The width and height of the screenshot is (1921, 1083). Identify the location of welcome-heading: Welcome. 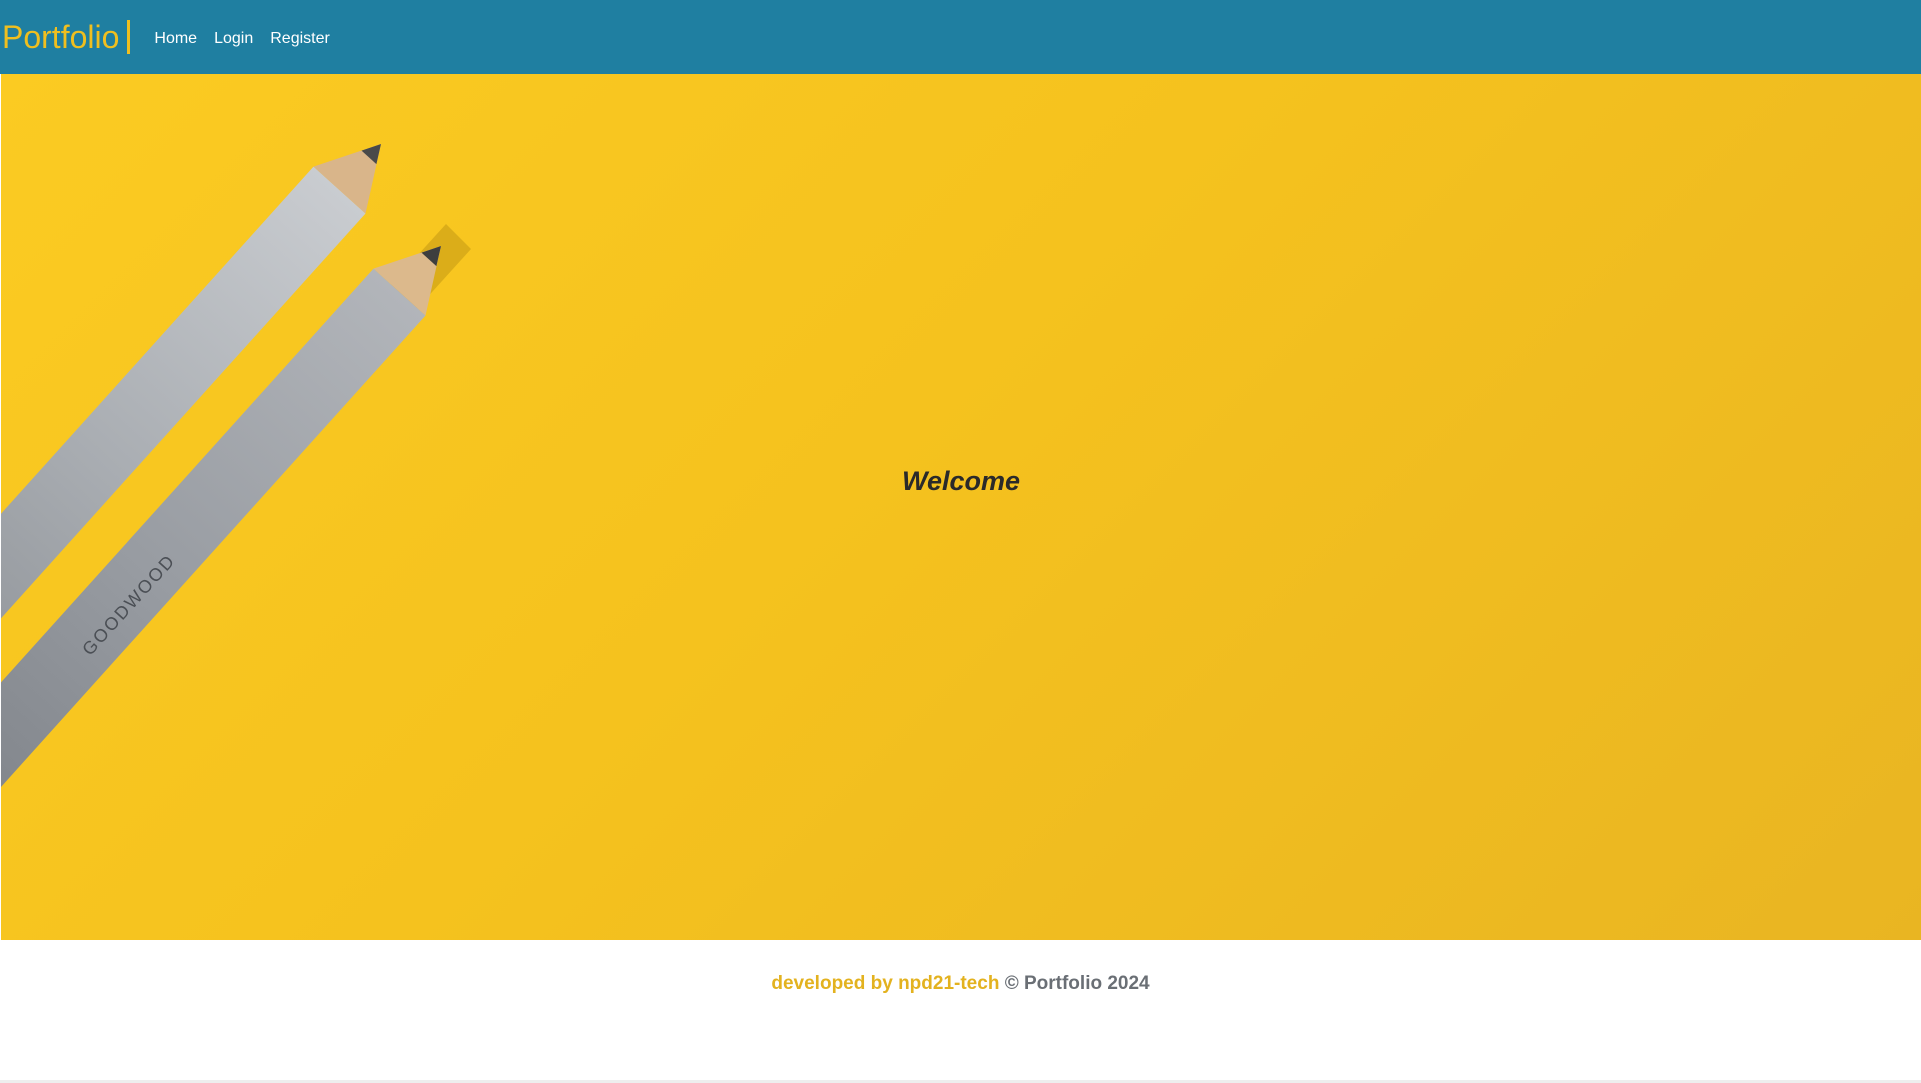
(961, 481).